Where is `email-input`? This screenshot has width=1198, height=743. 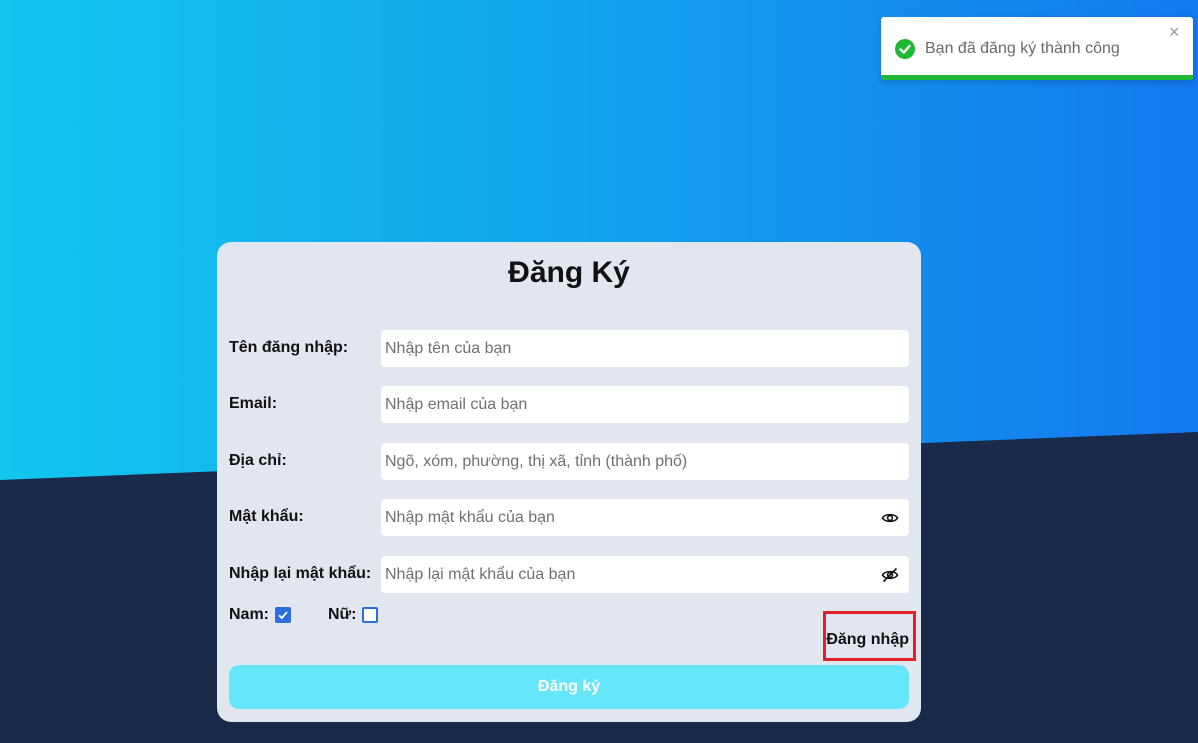
email-input is located at coordinates (645, 404).